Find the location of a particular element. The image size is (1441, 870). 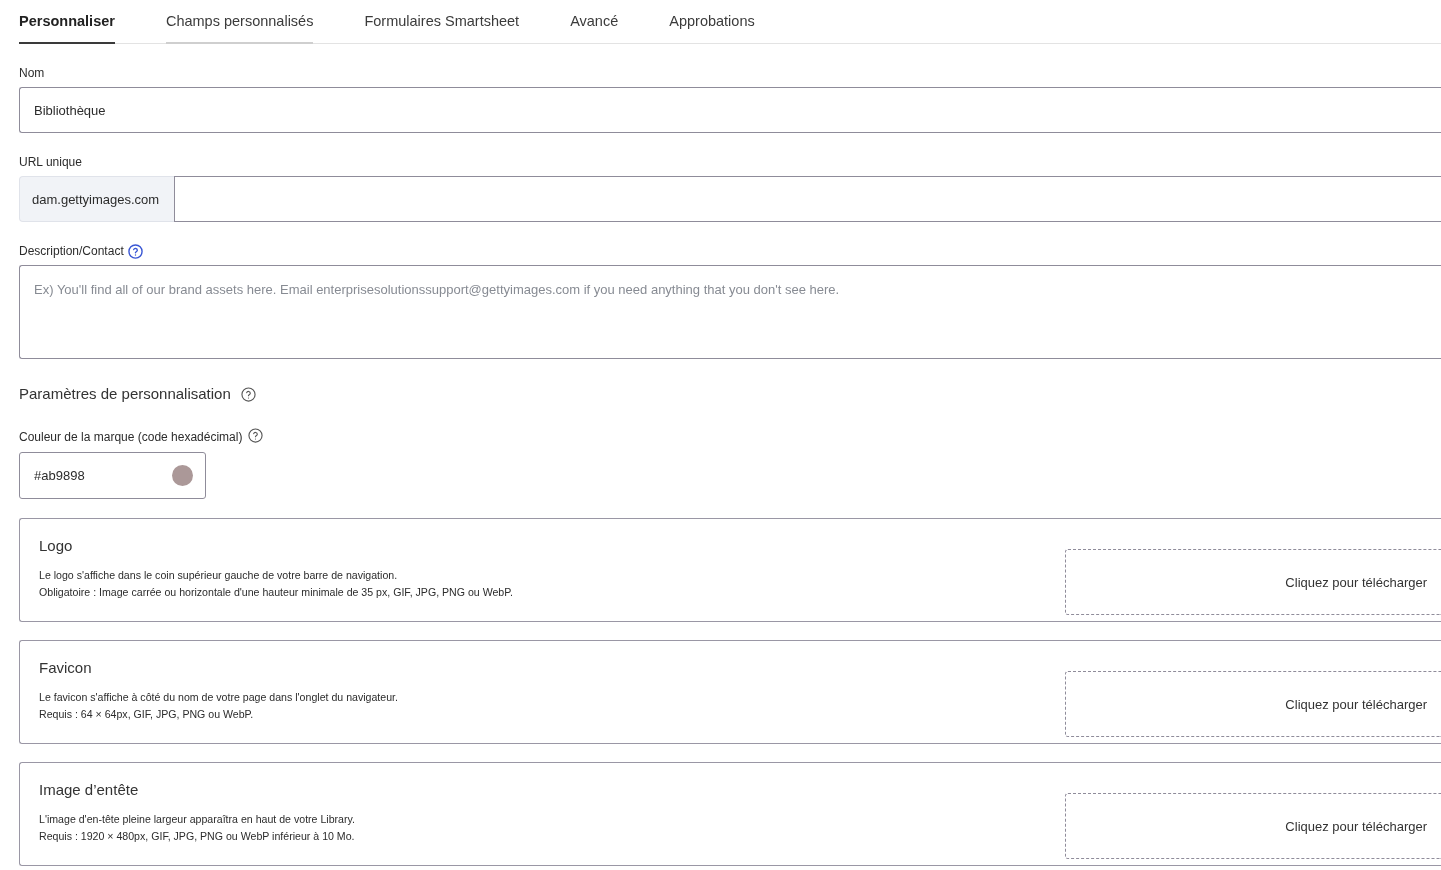

tab: Formulaires Smartsheet is located at coordinates (442, 22).